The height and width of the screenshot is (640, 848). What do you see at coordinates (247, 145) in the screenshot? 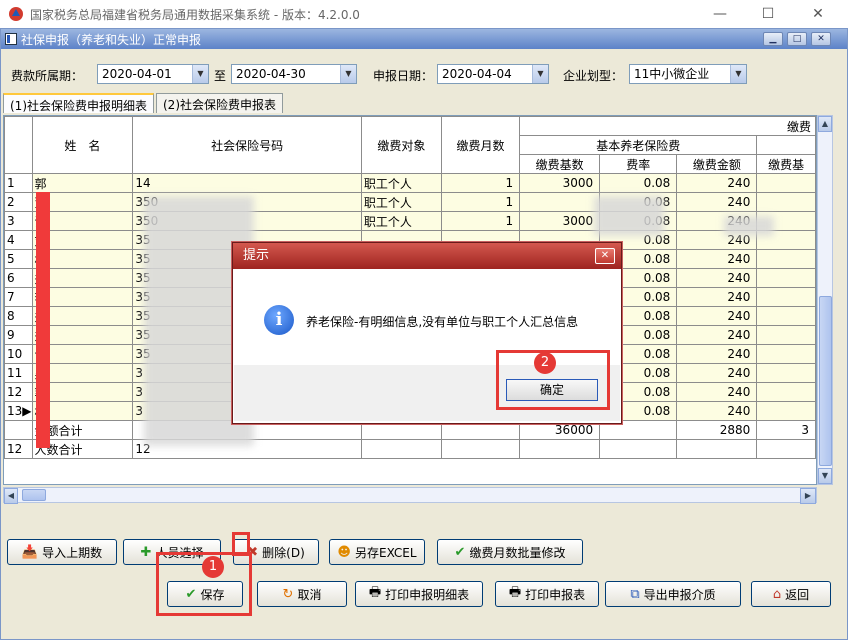
I see `header-ssn: 社会保险号码` at bounding box center [247, 145].